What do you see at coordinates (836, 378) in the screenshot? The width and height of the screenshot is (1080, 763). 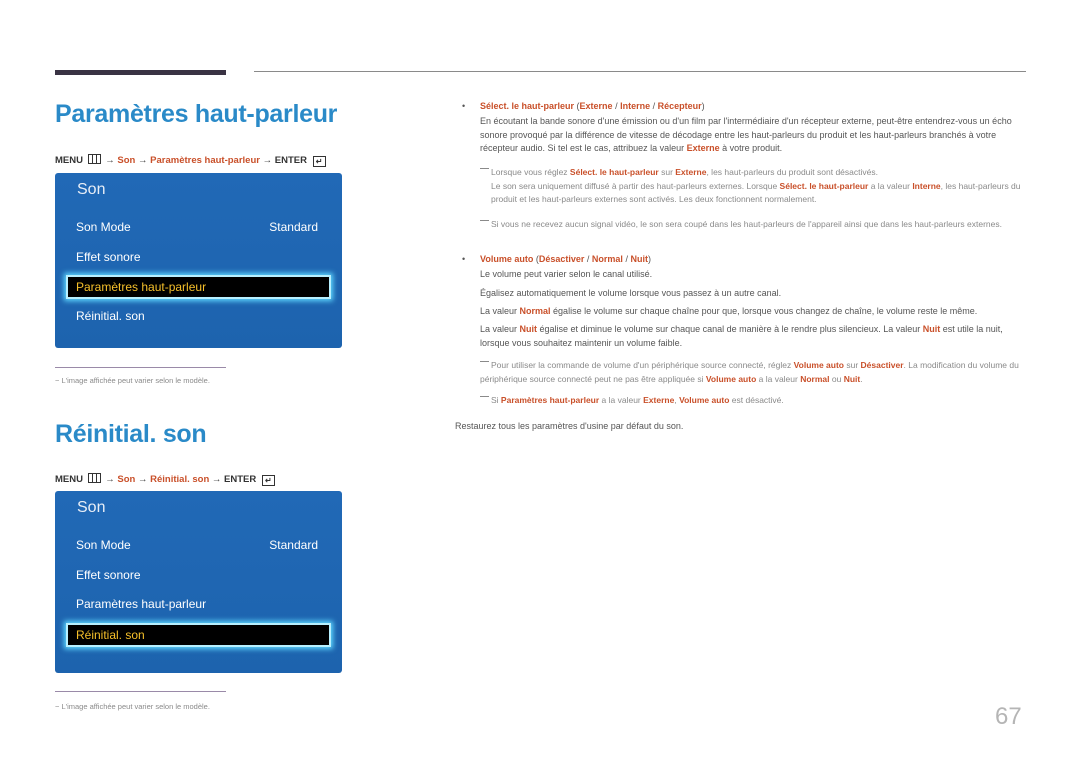 I see `text: ou` at bounding box center [836, 378].